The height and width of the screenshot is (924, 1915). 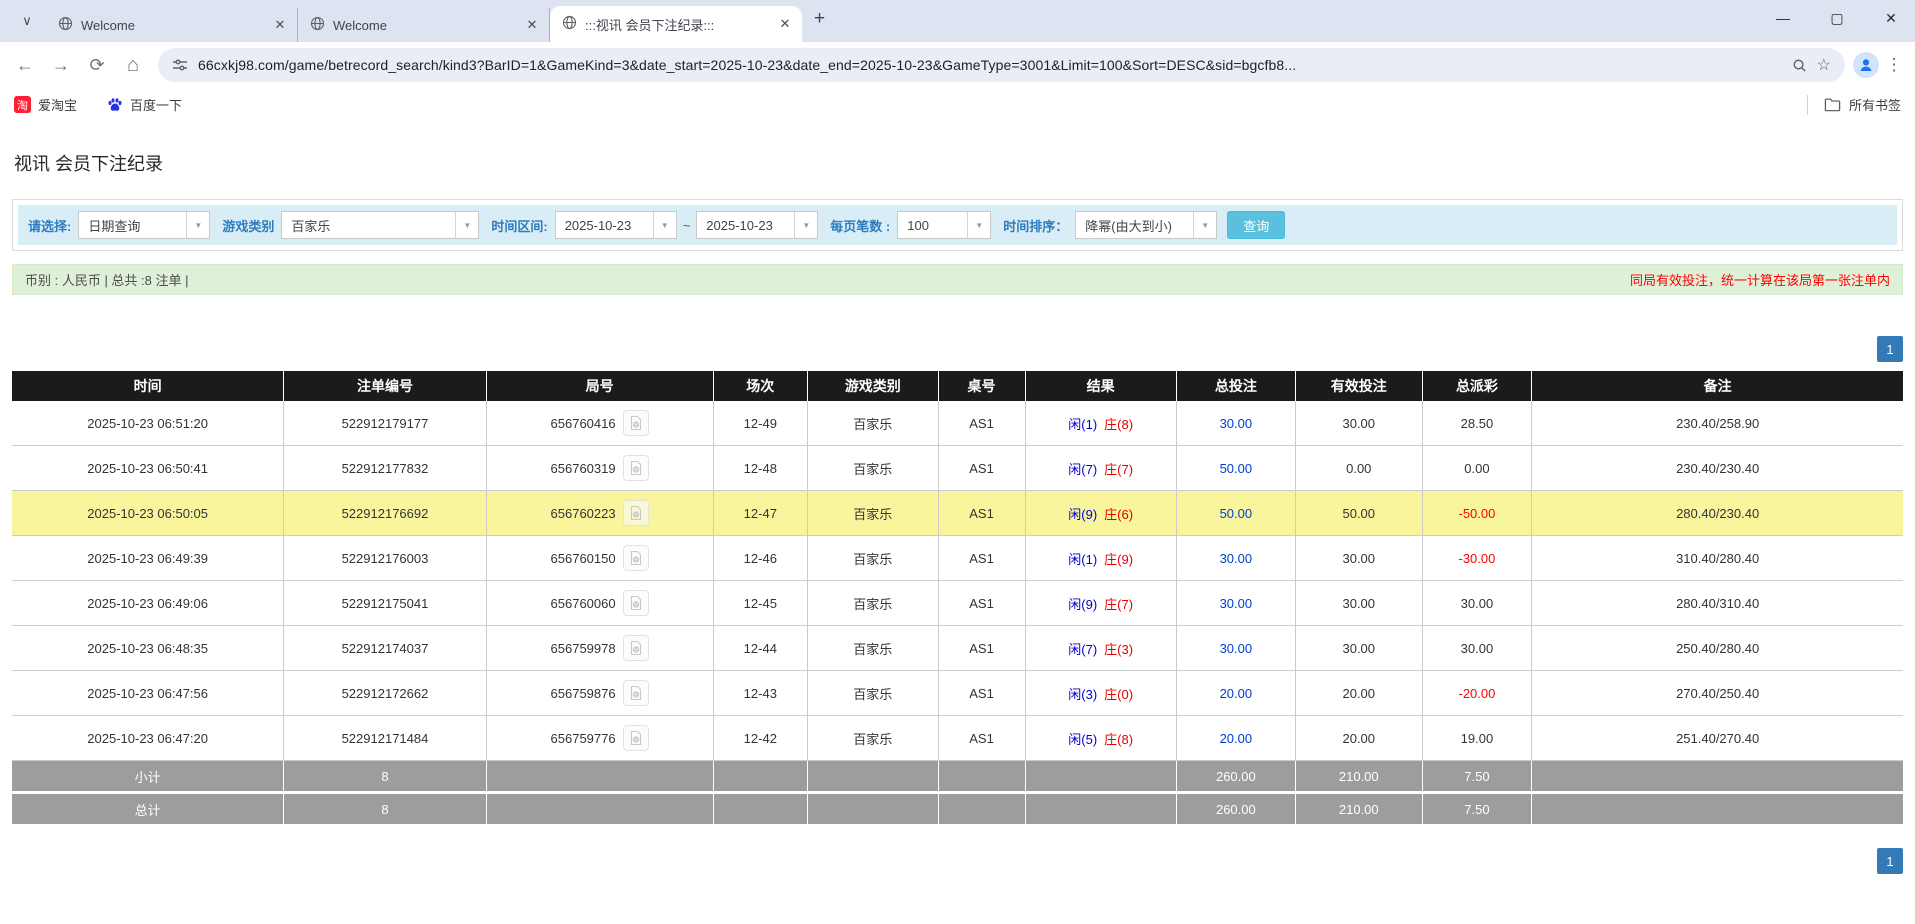 What do you see at coordinates (25, 65) in the screenshot?
I see `back-icon: ←` at bounding box center [25, 65].